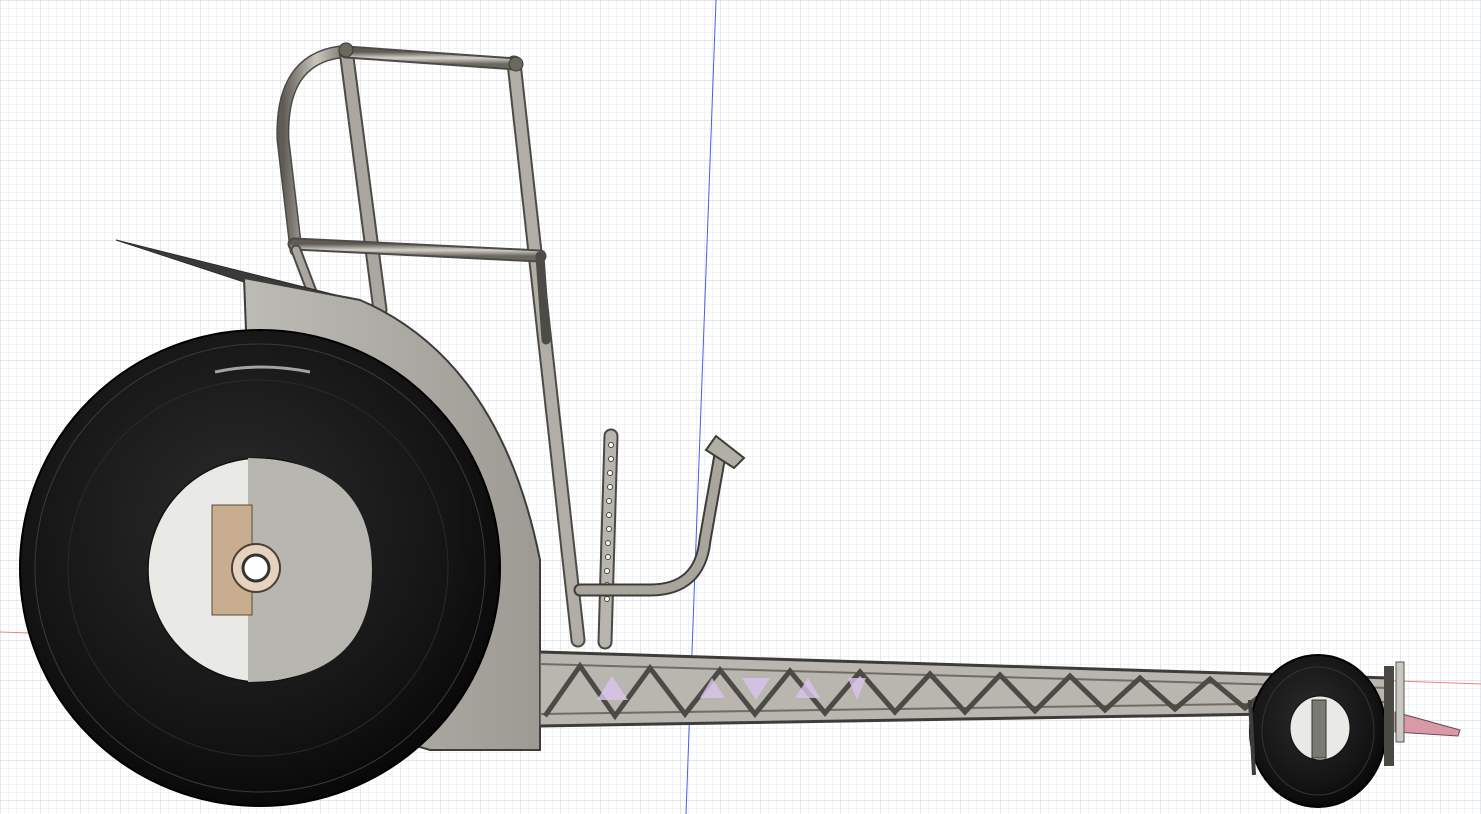 The height and width of the screenshot is (814, 1481). What do you see at coordinates (1317, 731) in the screenshot?
I see `front-tire` at bounding box center [1317, 731].